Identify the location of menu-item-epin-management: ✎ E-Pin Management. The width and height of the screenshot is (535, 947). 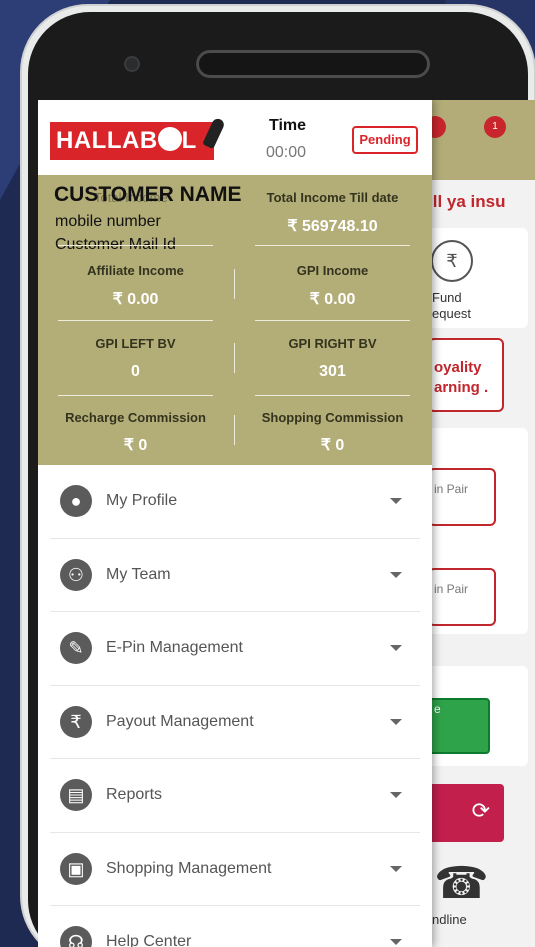
(235, 649).